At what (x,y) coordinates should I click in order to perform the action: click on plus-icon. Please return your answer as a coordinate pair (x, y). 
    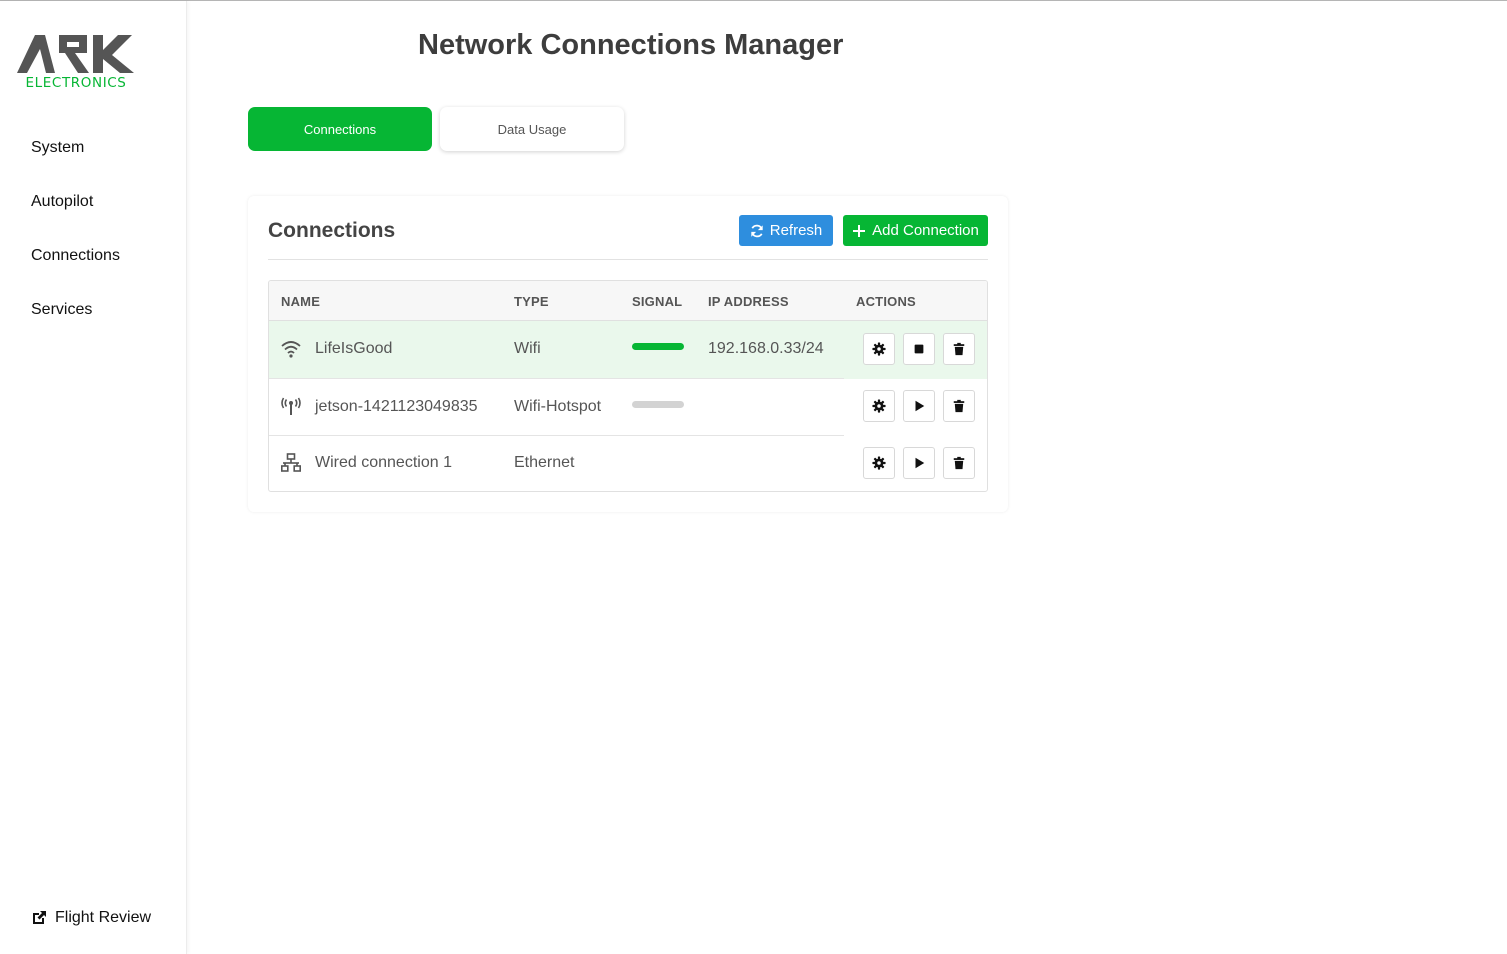
    Looking at the image, I should click on (859, 230).